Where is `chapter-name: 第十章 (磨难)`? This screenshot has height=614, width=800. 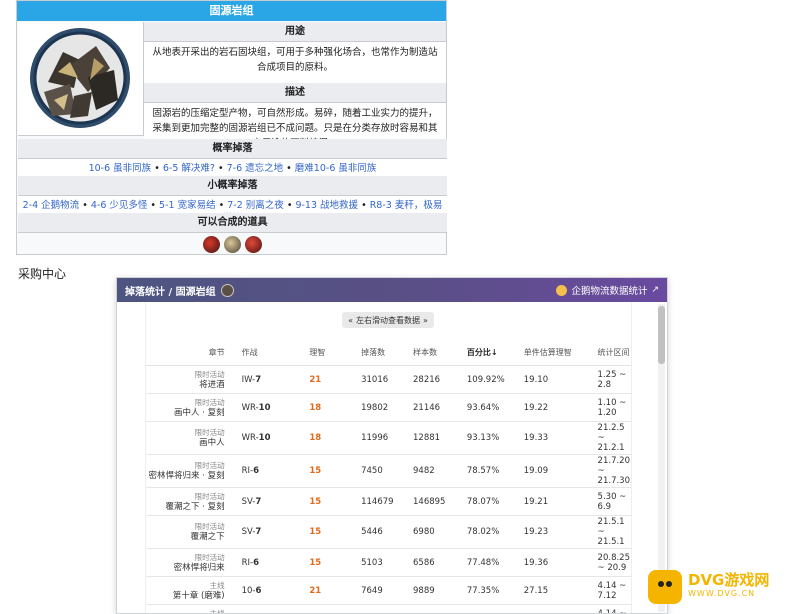
chapter-name: 第十章 (磨难) is located at coordinates (198, 595).